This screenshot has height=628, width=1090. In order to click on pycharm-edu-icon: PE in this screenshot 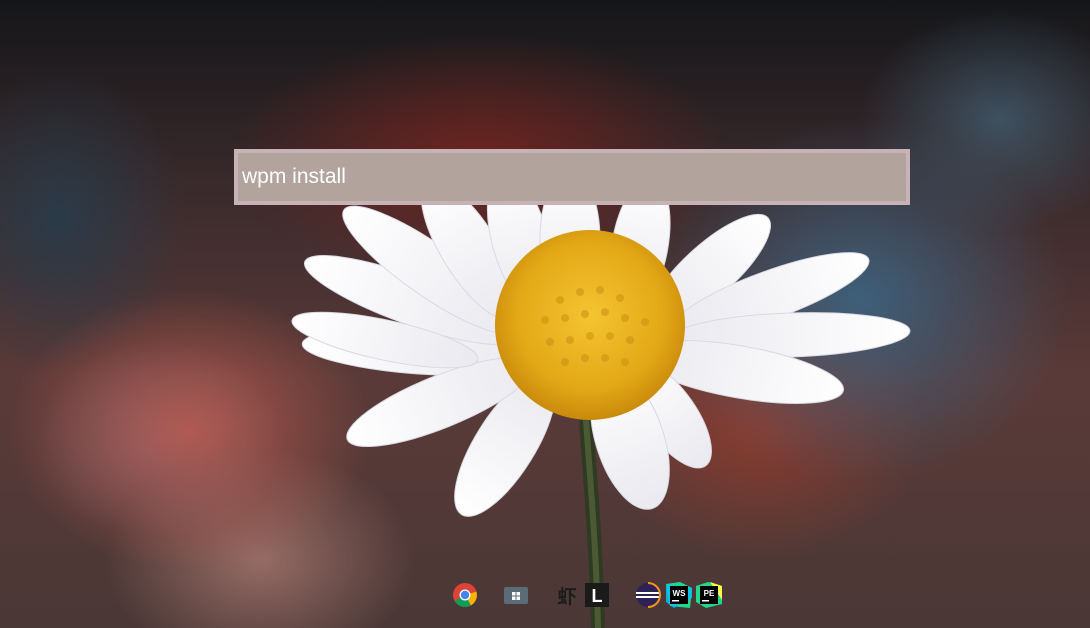, I will do `click(709, 595)`.